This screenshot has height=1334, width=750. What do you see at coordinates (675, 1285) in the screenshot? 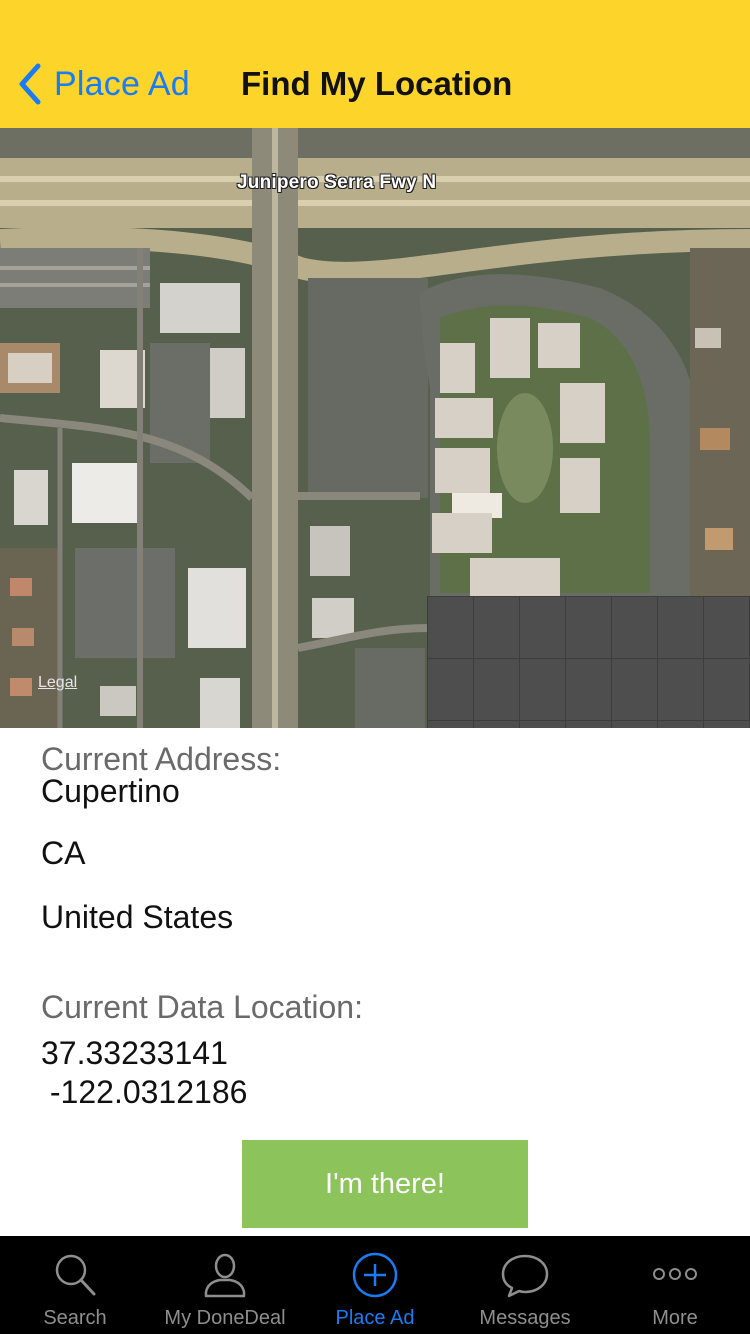
I see `tab-more: More` at bounding box center [675, 1285].